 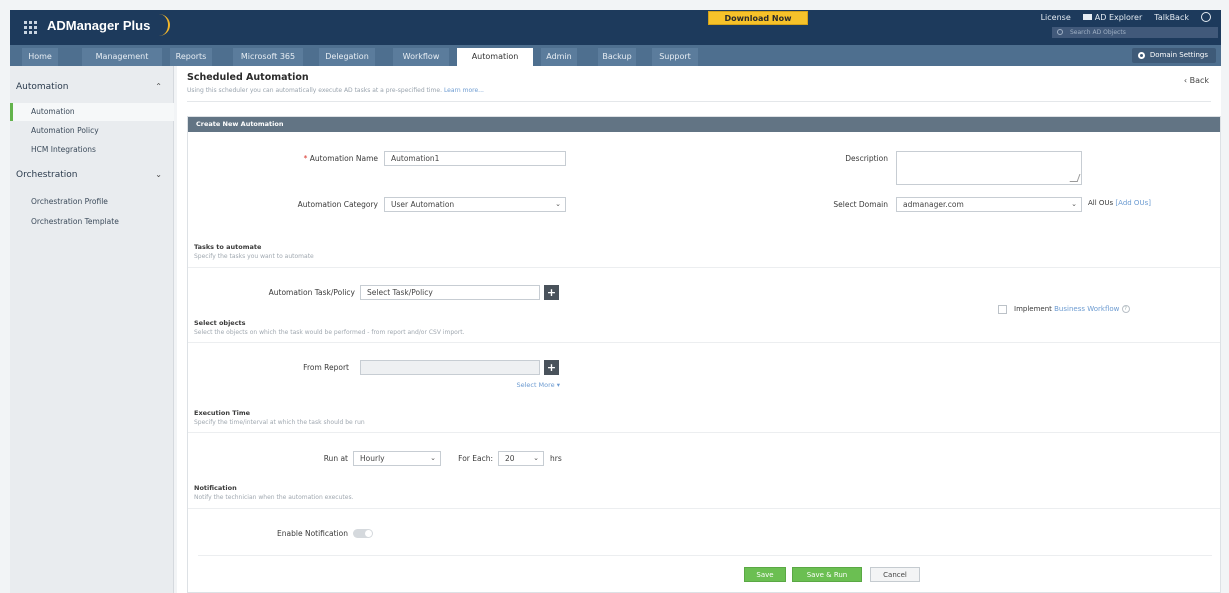 What do you see at coordinates (989, 204) in the screenshot?
I see `select-domain-select: admanager.com ⌄` at bounding box center [989, 204].